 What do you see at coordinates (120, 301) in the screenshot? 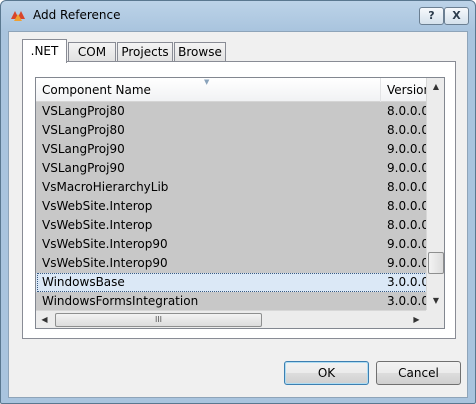
I see `component-name: WindowsFormsIntegration` at bounding box center [120, 301].